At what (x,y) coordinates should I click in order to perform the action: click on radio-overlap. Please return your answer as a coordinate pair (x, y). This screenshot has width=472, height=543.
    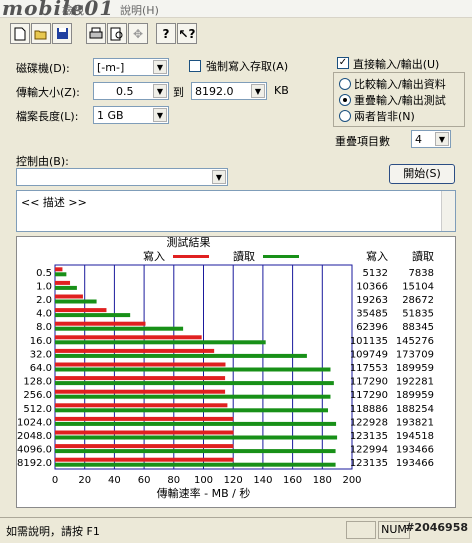
    Looking at the image, I should click on (345, 100).